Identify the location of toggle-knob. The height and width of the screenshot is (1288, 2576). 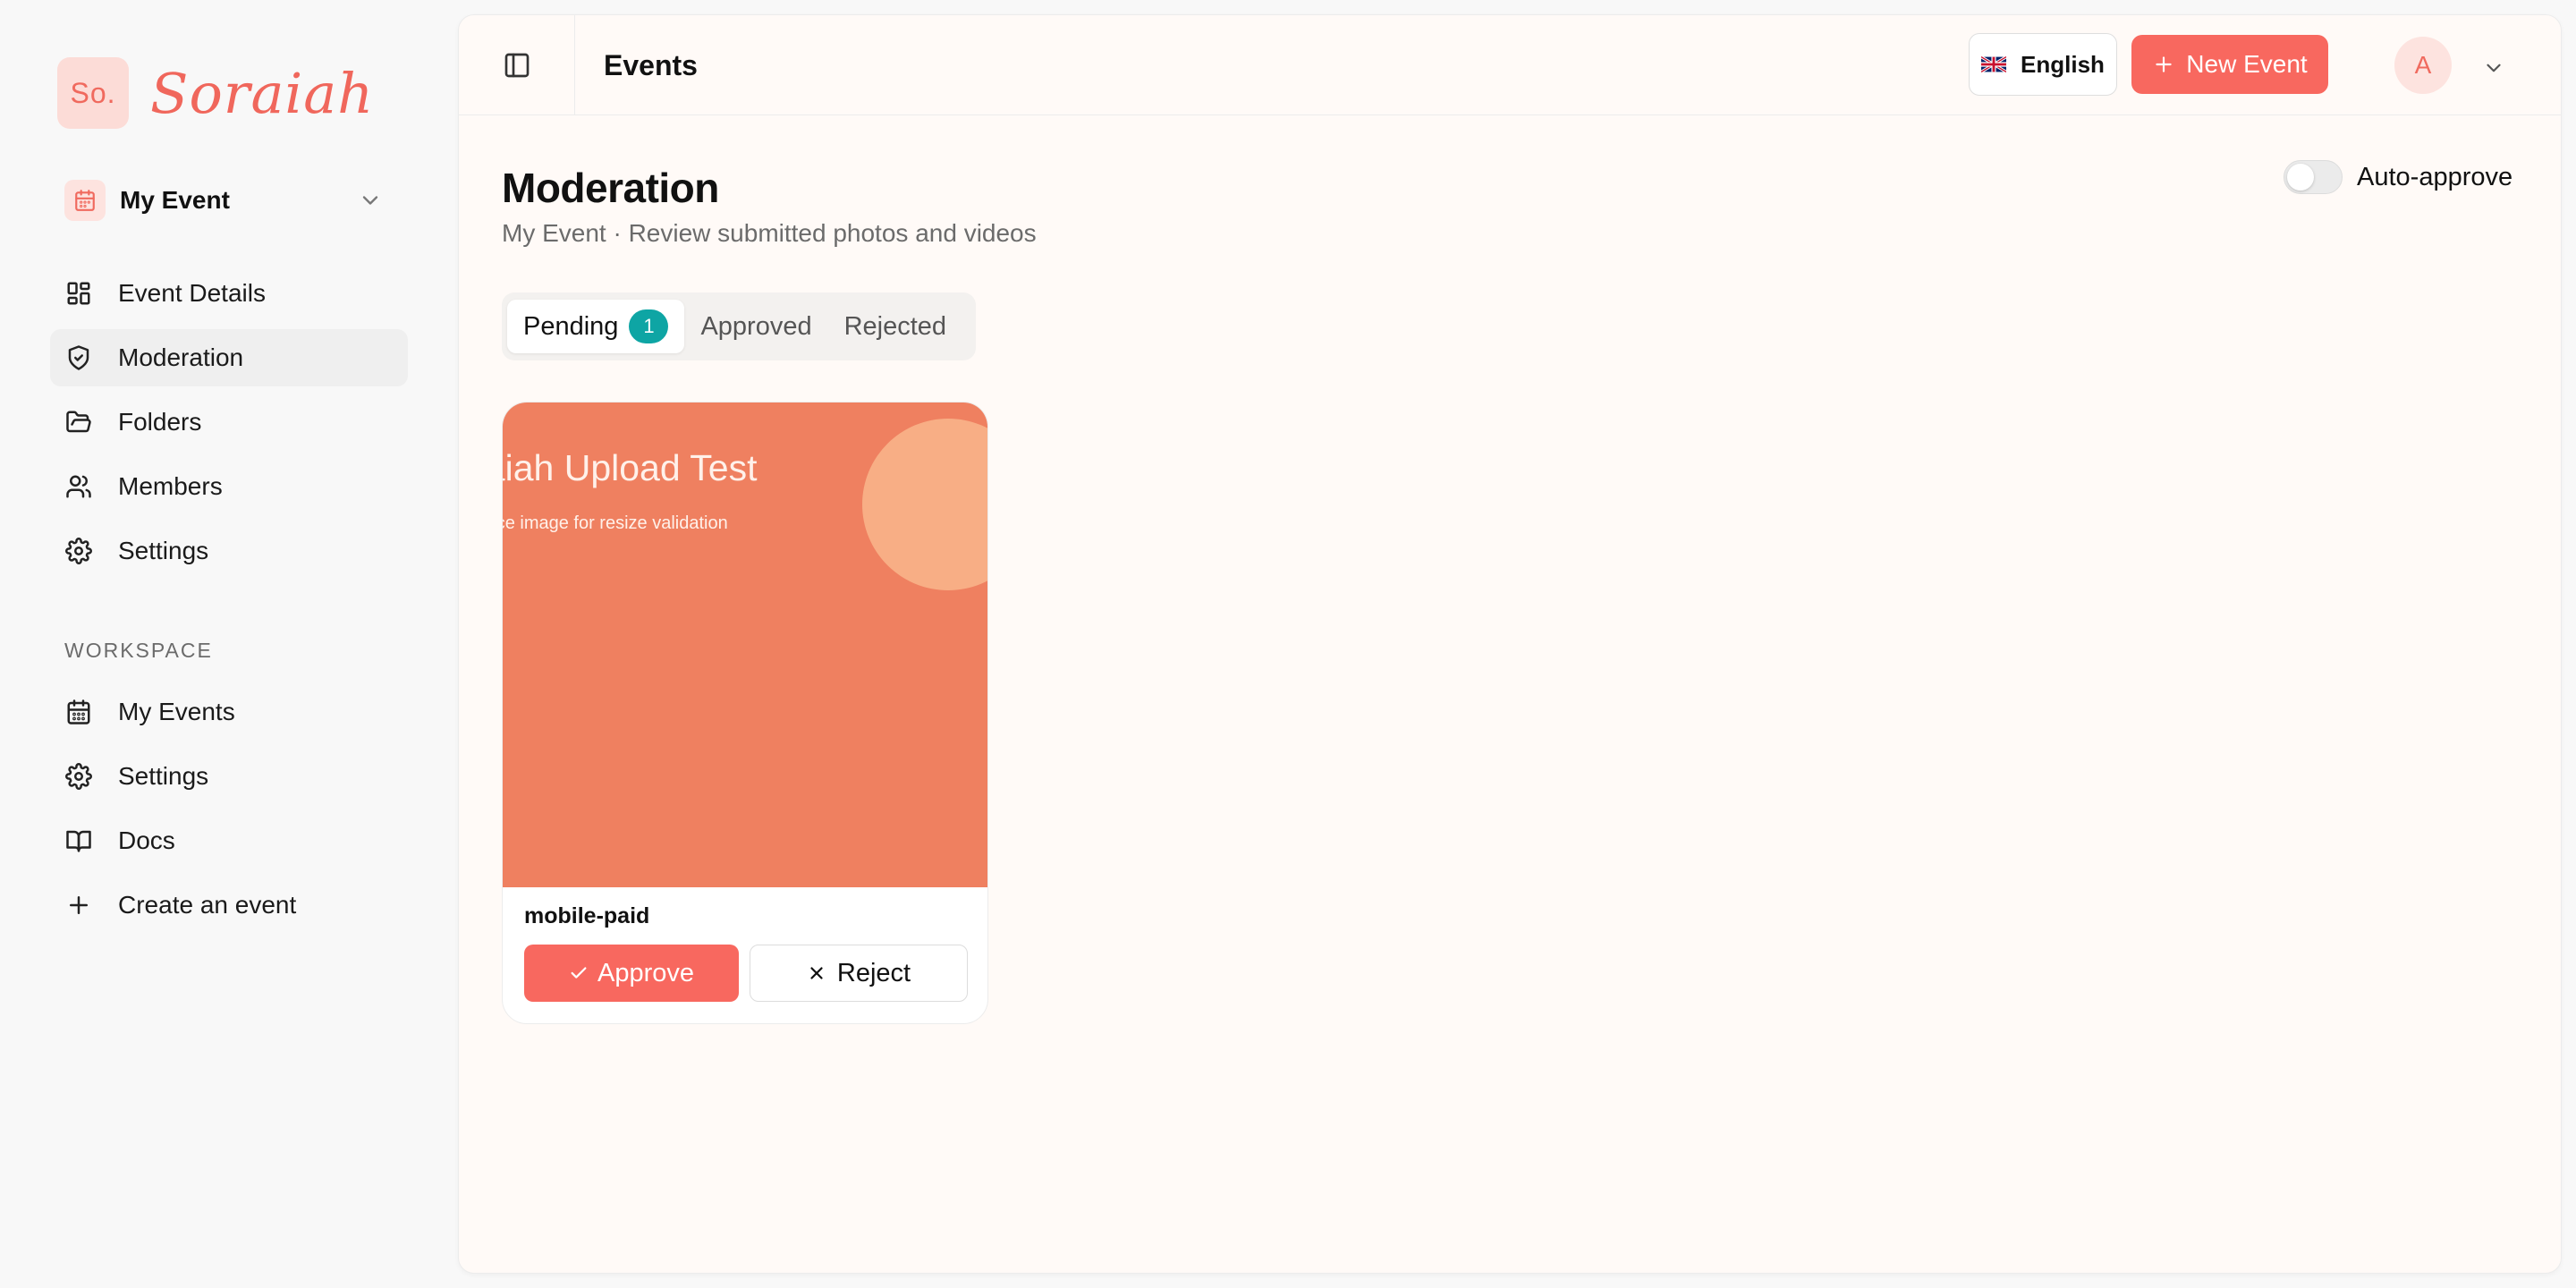
(2300, 177).